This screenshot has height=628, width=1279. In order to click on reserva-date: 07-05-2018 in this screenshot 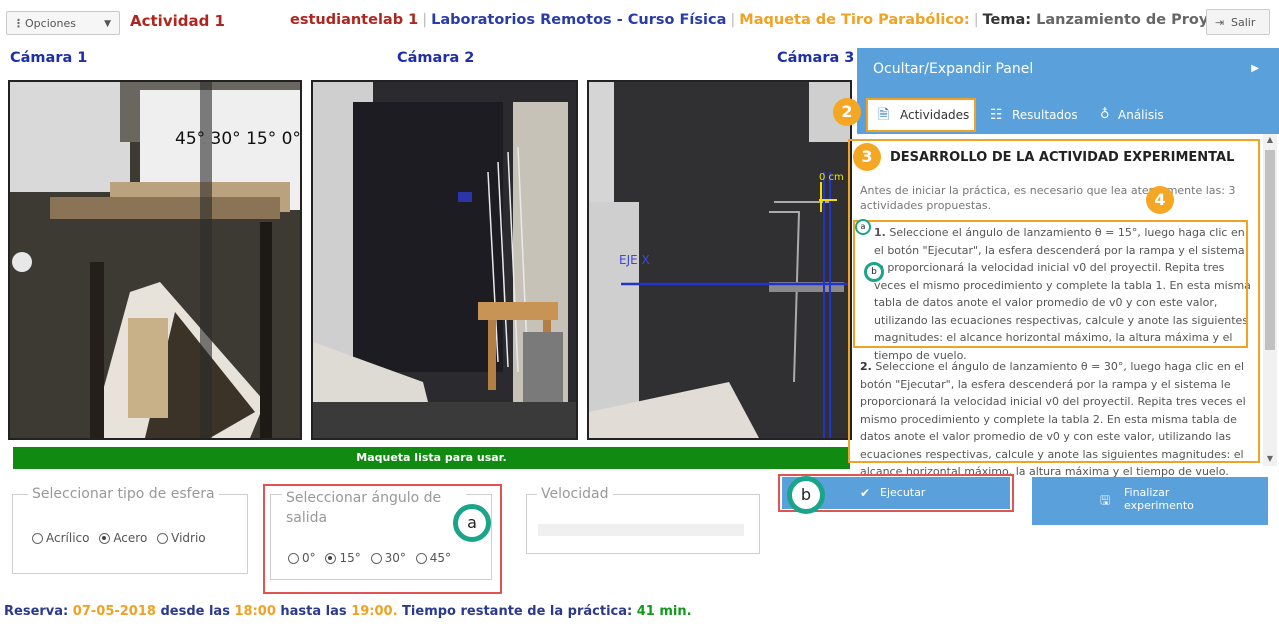, I will do `click(114, 611)`.